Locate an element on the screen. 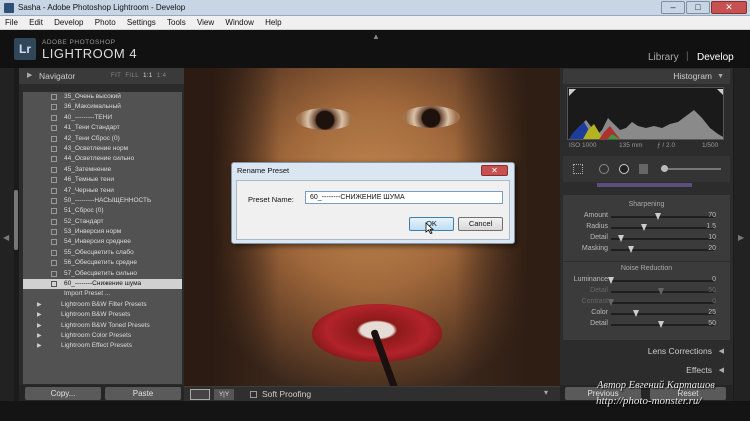 This screenshot has width=750, height=421. lens-corrections-header: Lens Corrections ◀ is located at coordinates (646, 351).